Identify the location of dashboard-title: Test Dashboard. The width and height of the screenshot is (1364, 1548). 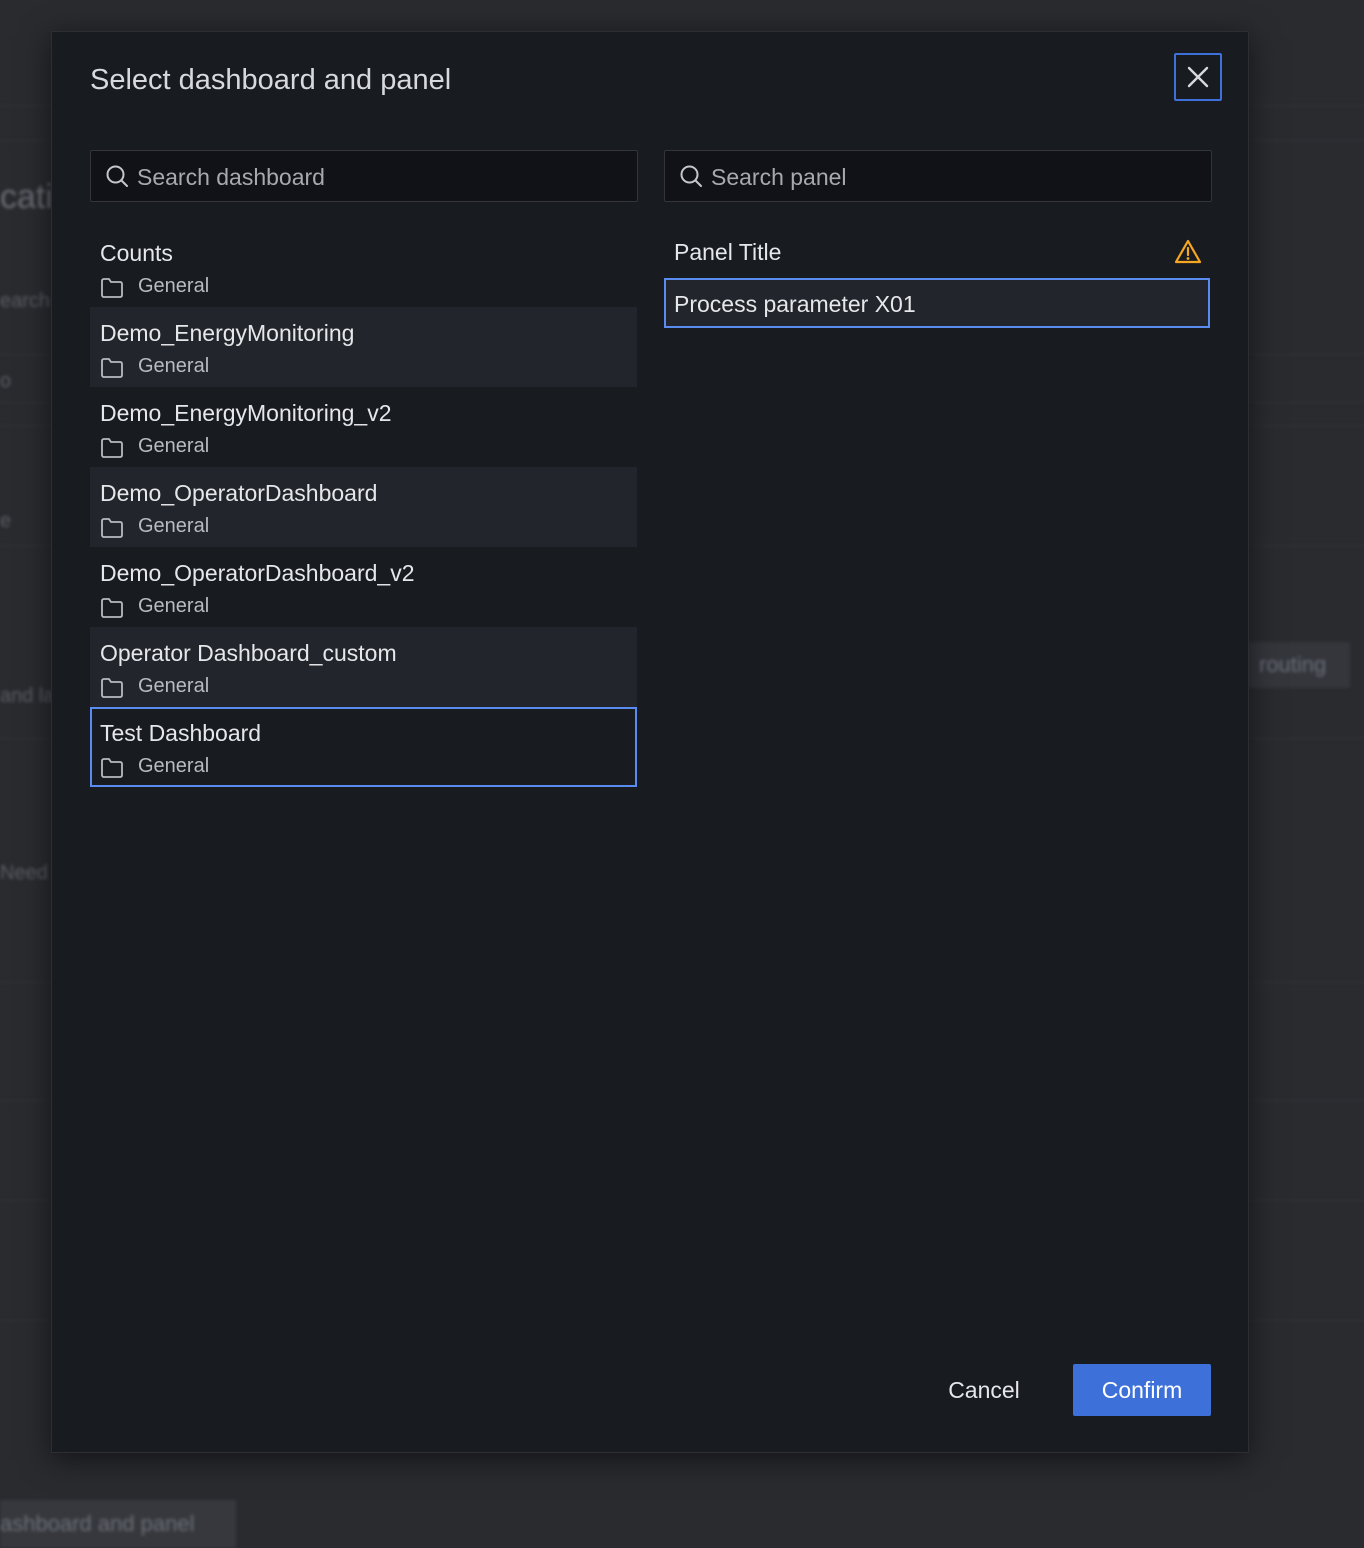
(181, 733).